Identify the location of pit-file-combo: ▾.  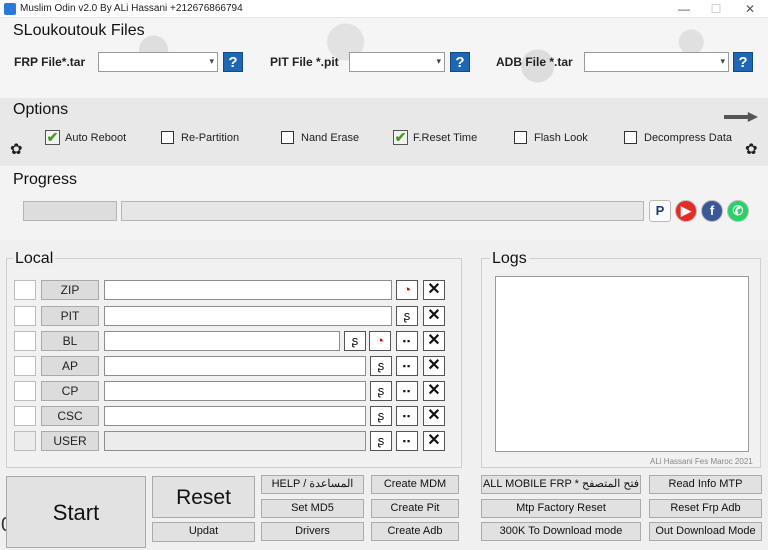
(397, 62).